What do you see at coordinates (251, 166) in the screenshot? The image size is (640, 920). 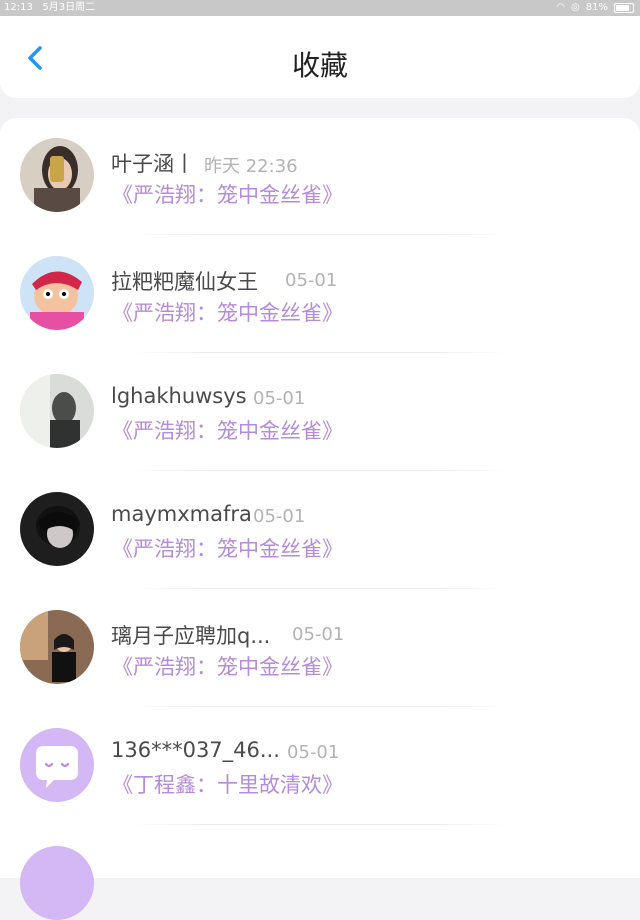 I see `item-date: 昨天 22:36` at bounding box center [251, 166].